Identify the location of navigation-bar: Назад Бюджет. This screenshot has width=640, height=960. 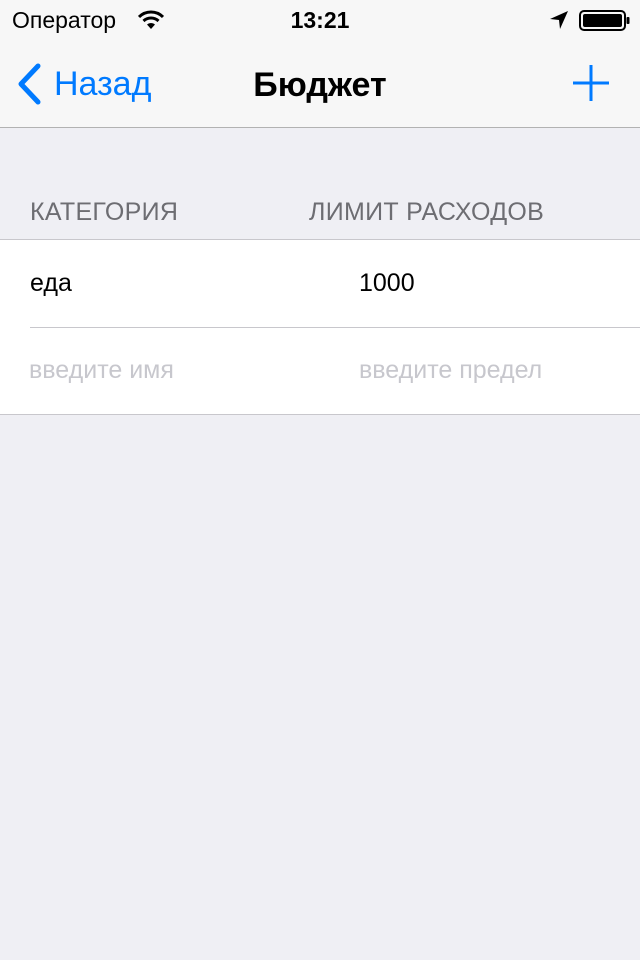
(320, 84).